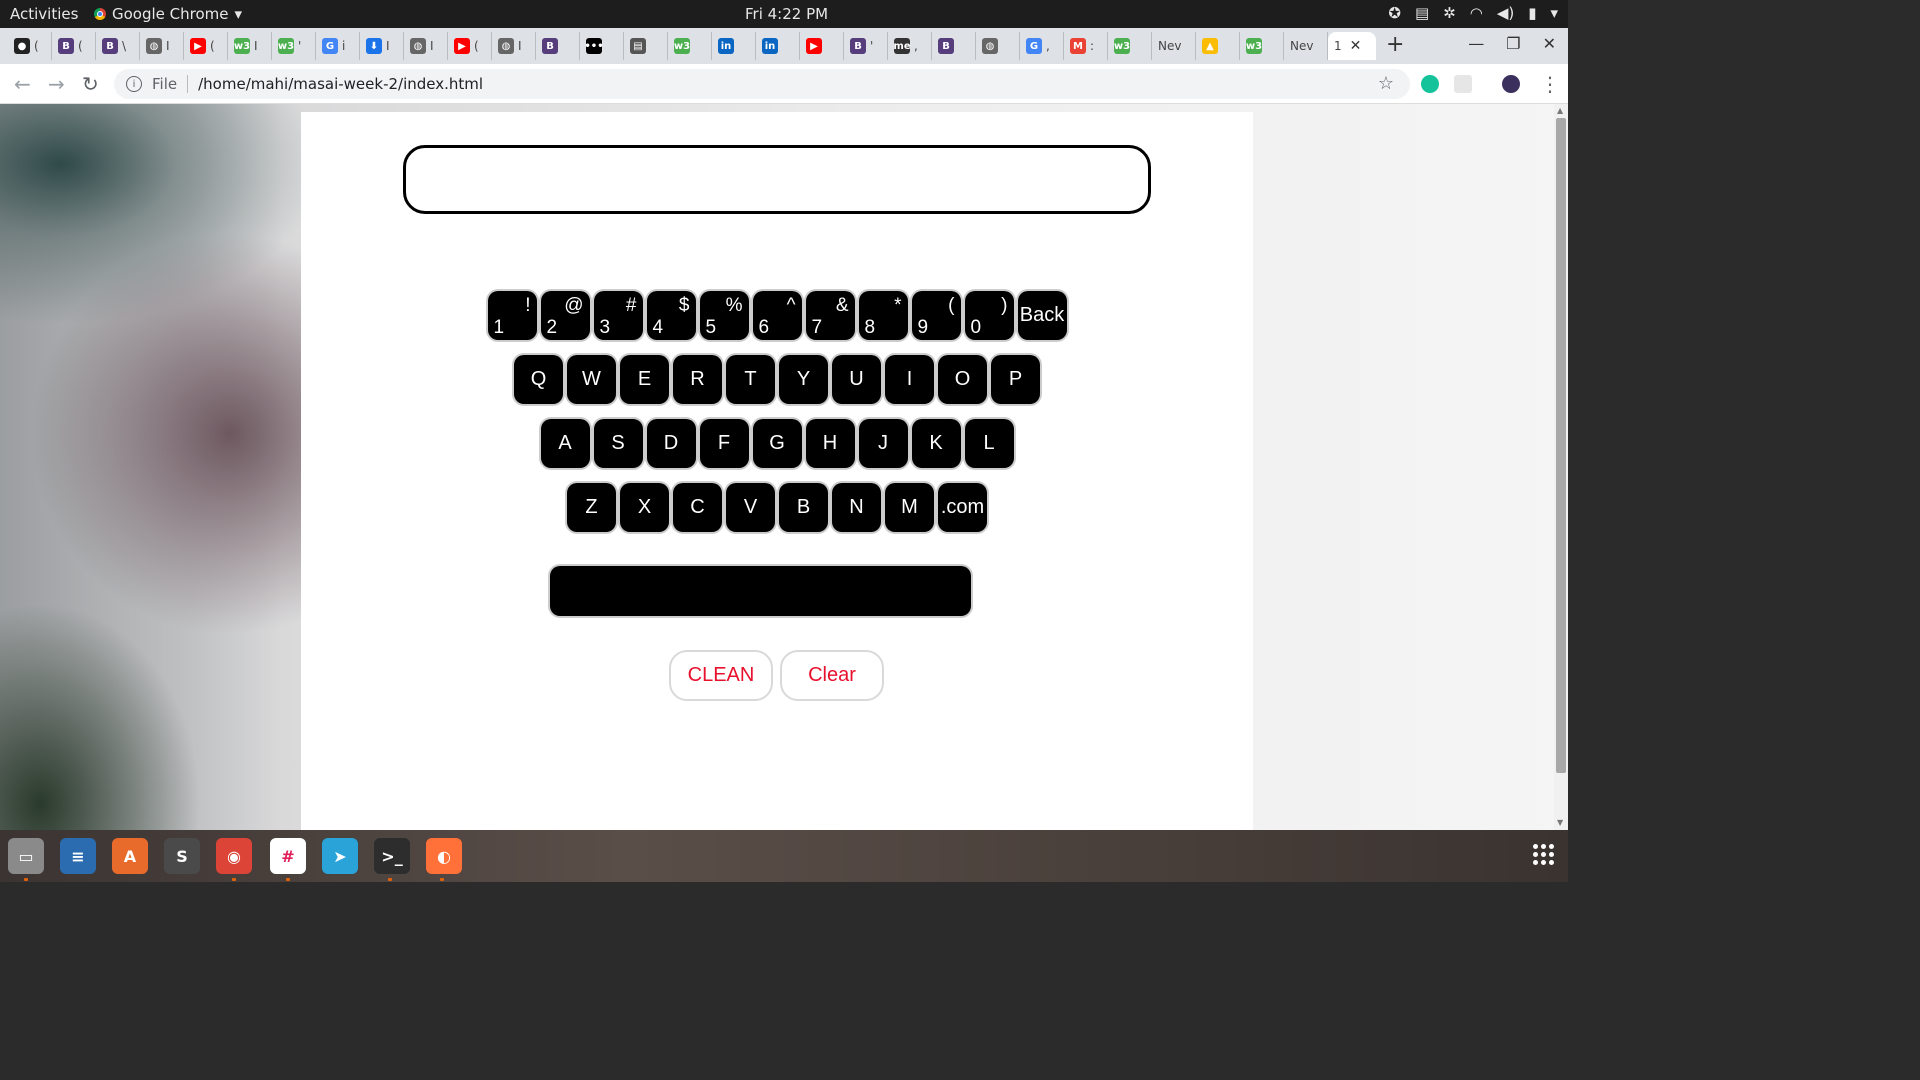 The width and height of the screenshot is (1920, 1080). I want to click on terminal-app-icon: >_, so click(392, 856).